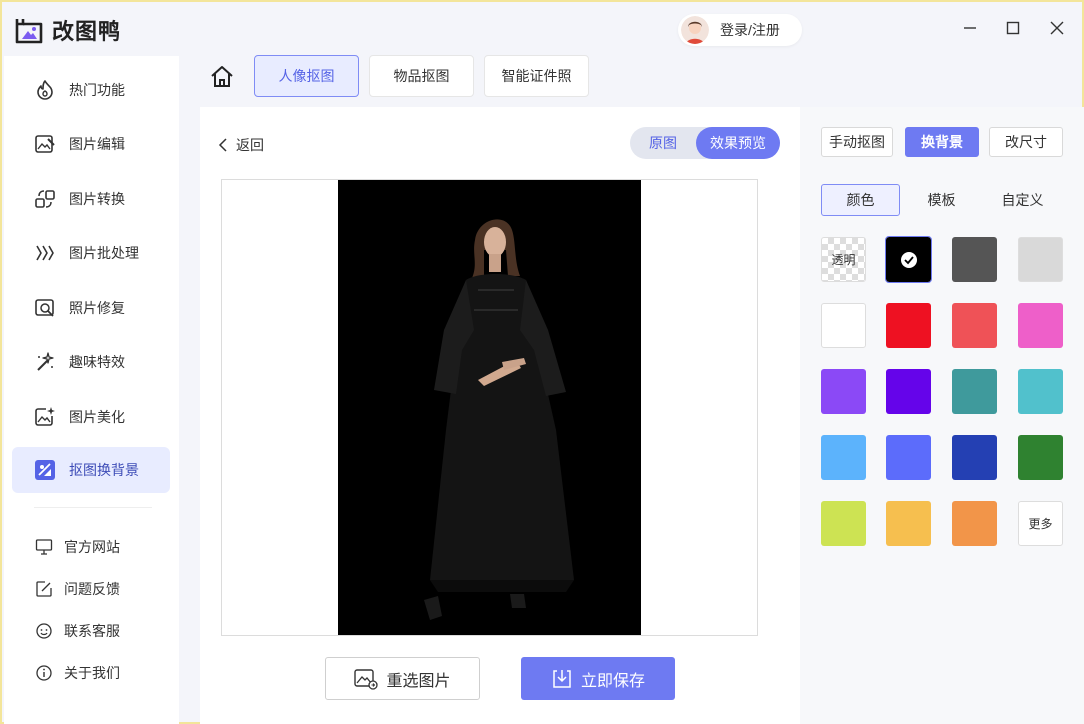  I want to click on close-button, so click(1057, 28).